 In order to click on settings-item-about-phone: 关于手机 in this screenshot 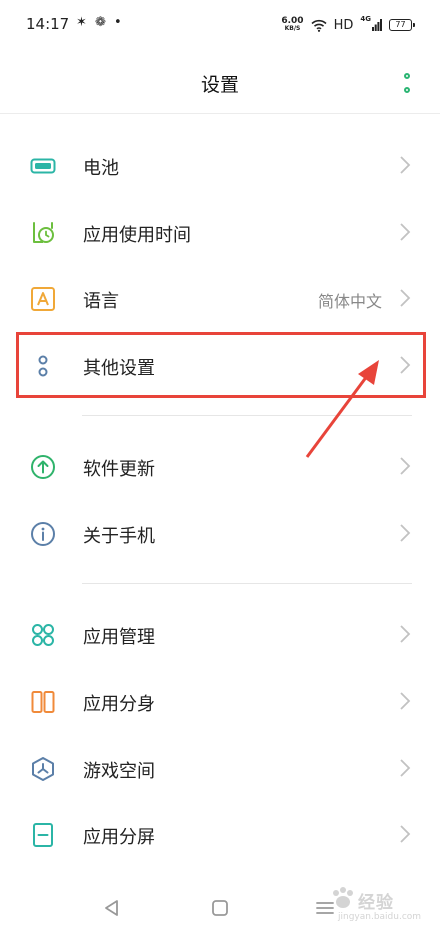, I will do `click(220, 533)`.